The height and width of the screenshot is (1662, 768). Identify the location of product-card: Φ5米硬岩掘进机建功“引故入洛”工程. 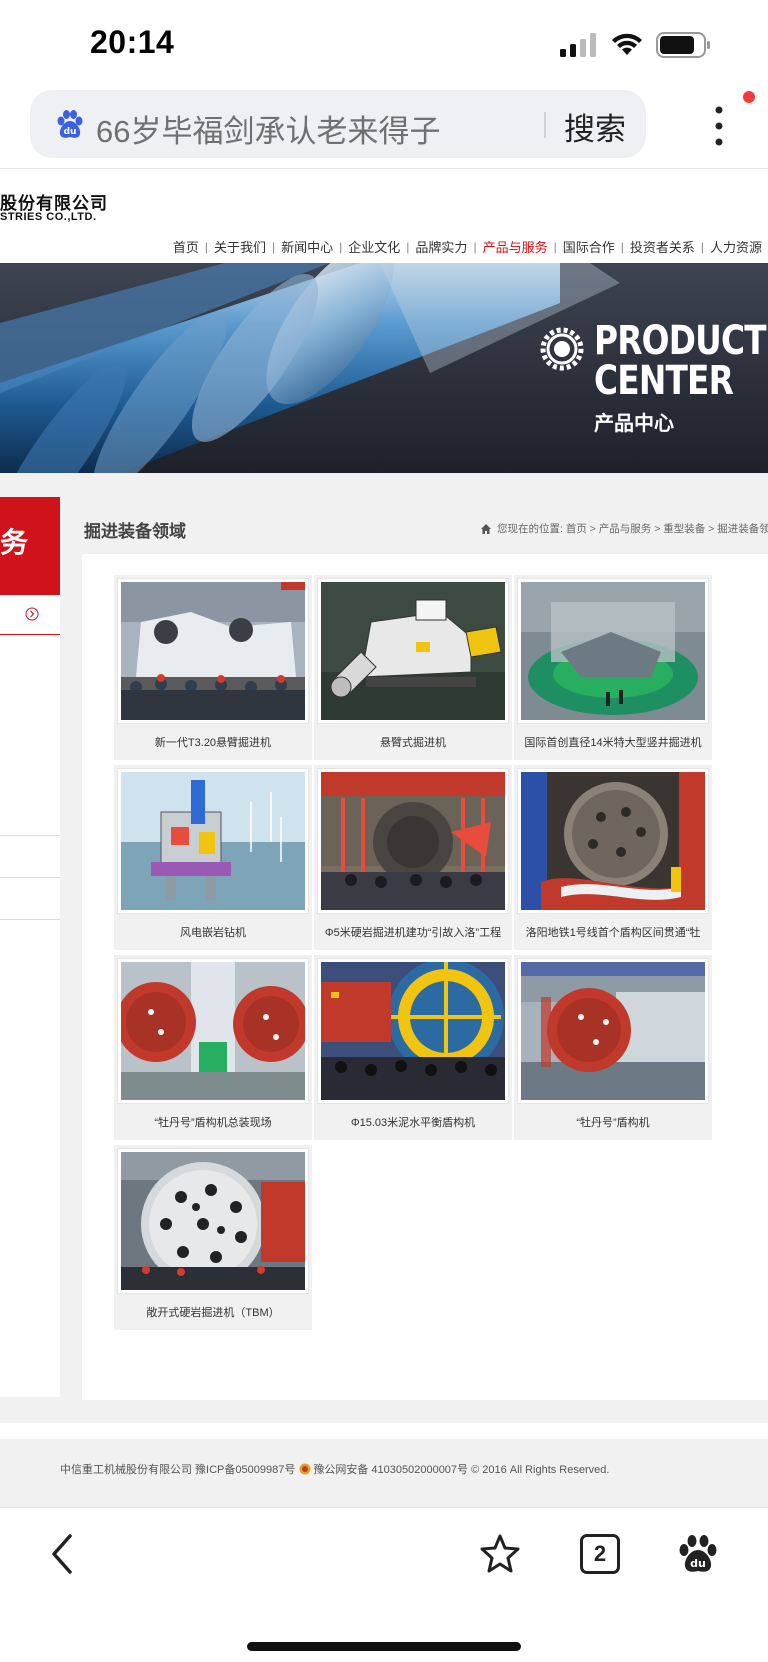
(413, 857).